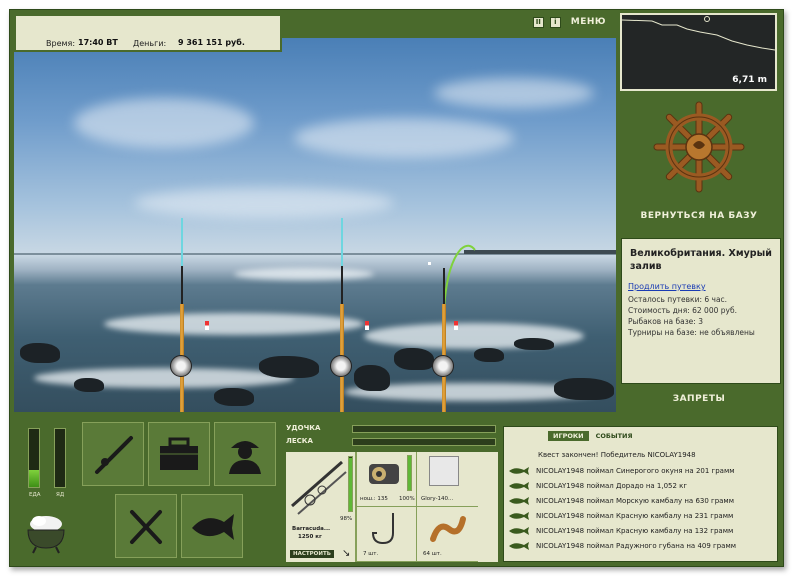  Describe the element at coordinates (749, 80) in the screenshot. I see `depth-value: 6,71 m` at that location.